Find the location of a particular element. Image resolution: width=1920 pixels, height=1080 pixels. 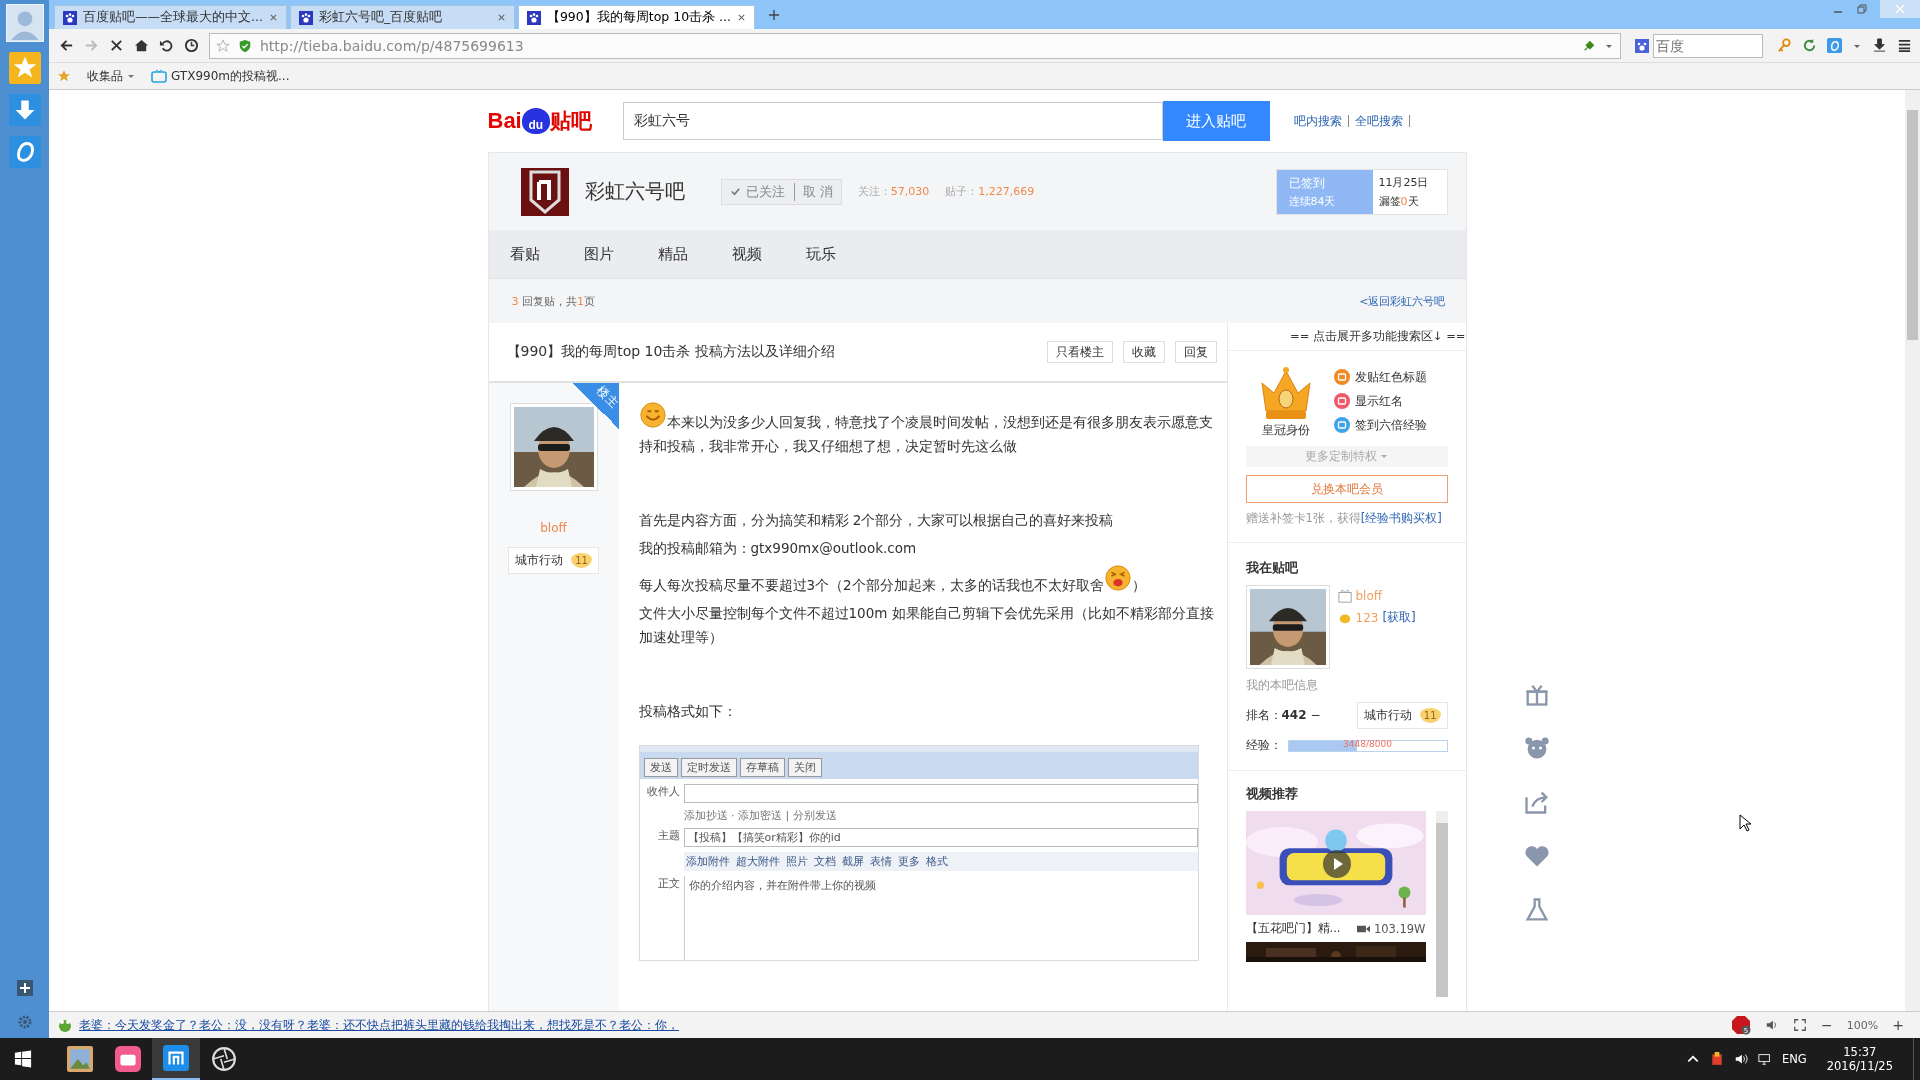

post-count: 贴子：1,227,669 is located at coordinates (990, 191).